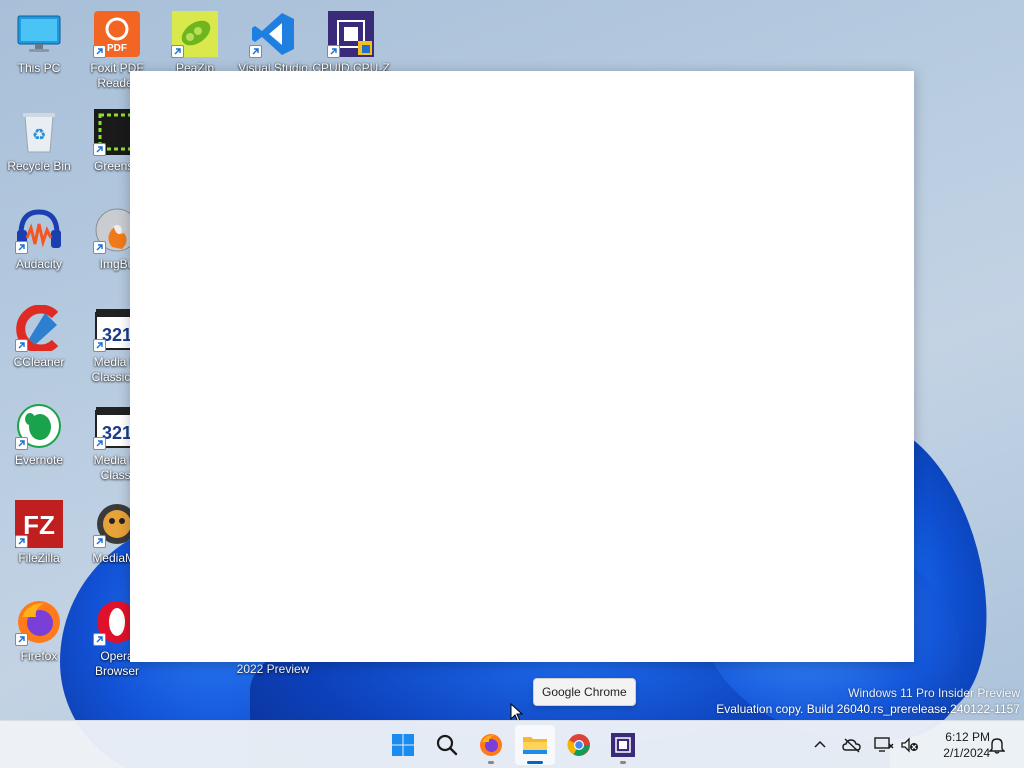 This screenshot has width=1024, height=768. I want to click on windows-start-icon, so click(403, 745).